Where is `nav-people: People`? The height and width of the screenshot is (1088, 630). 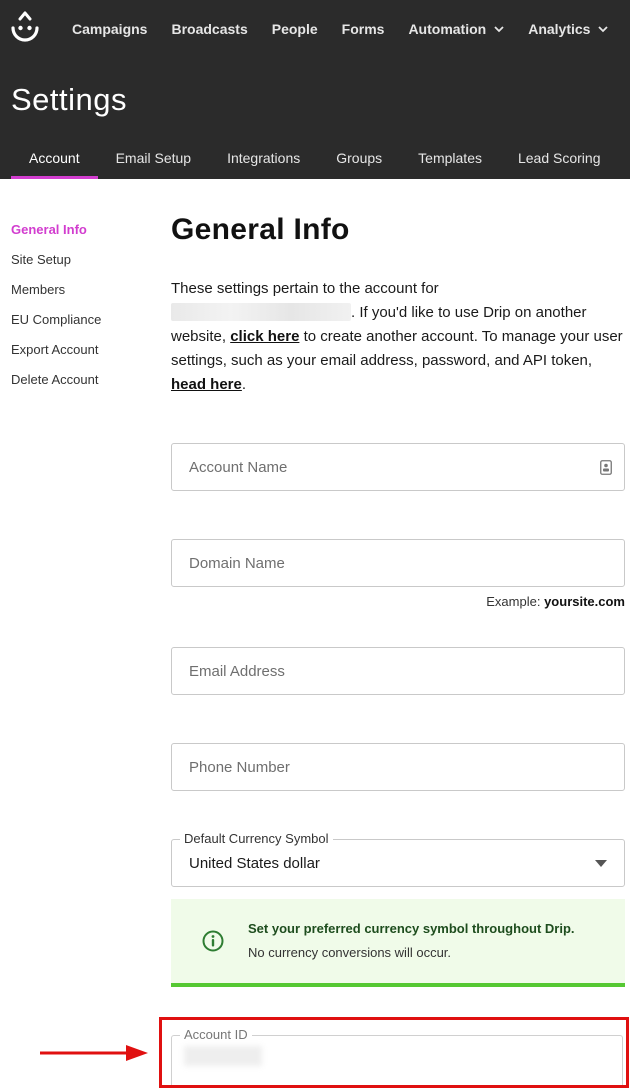
nav-people: People is located at coordinates (295, 29).